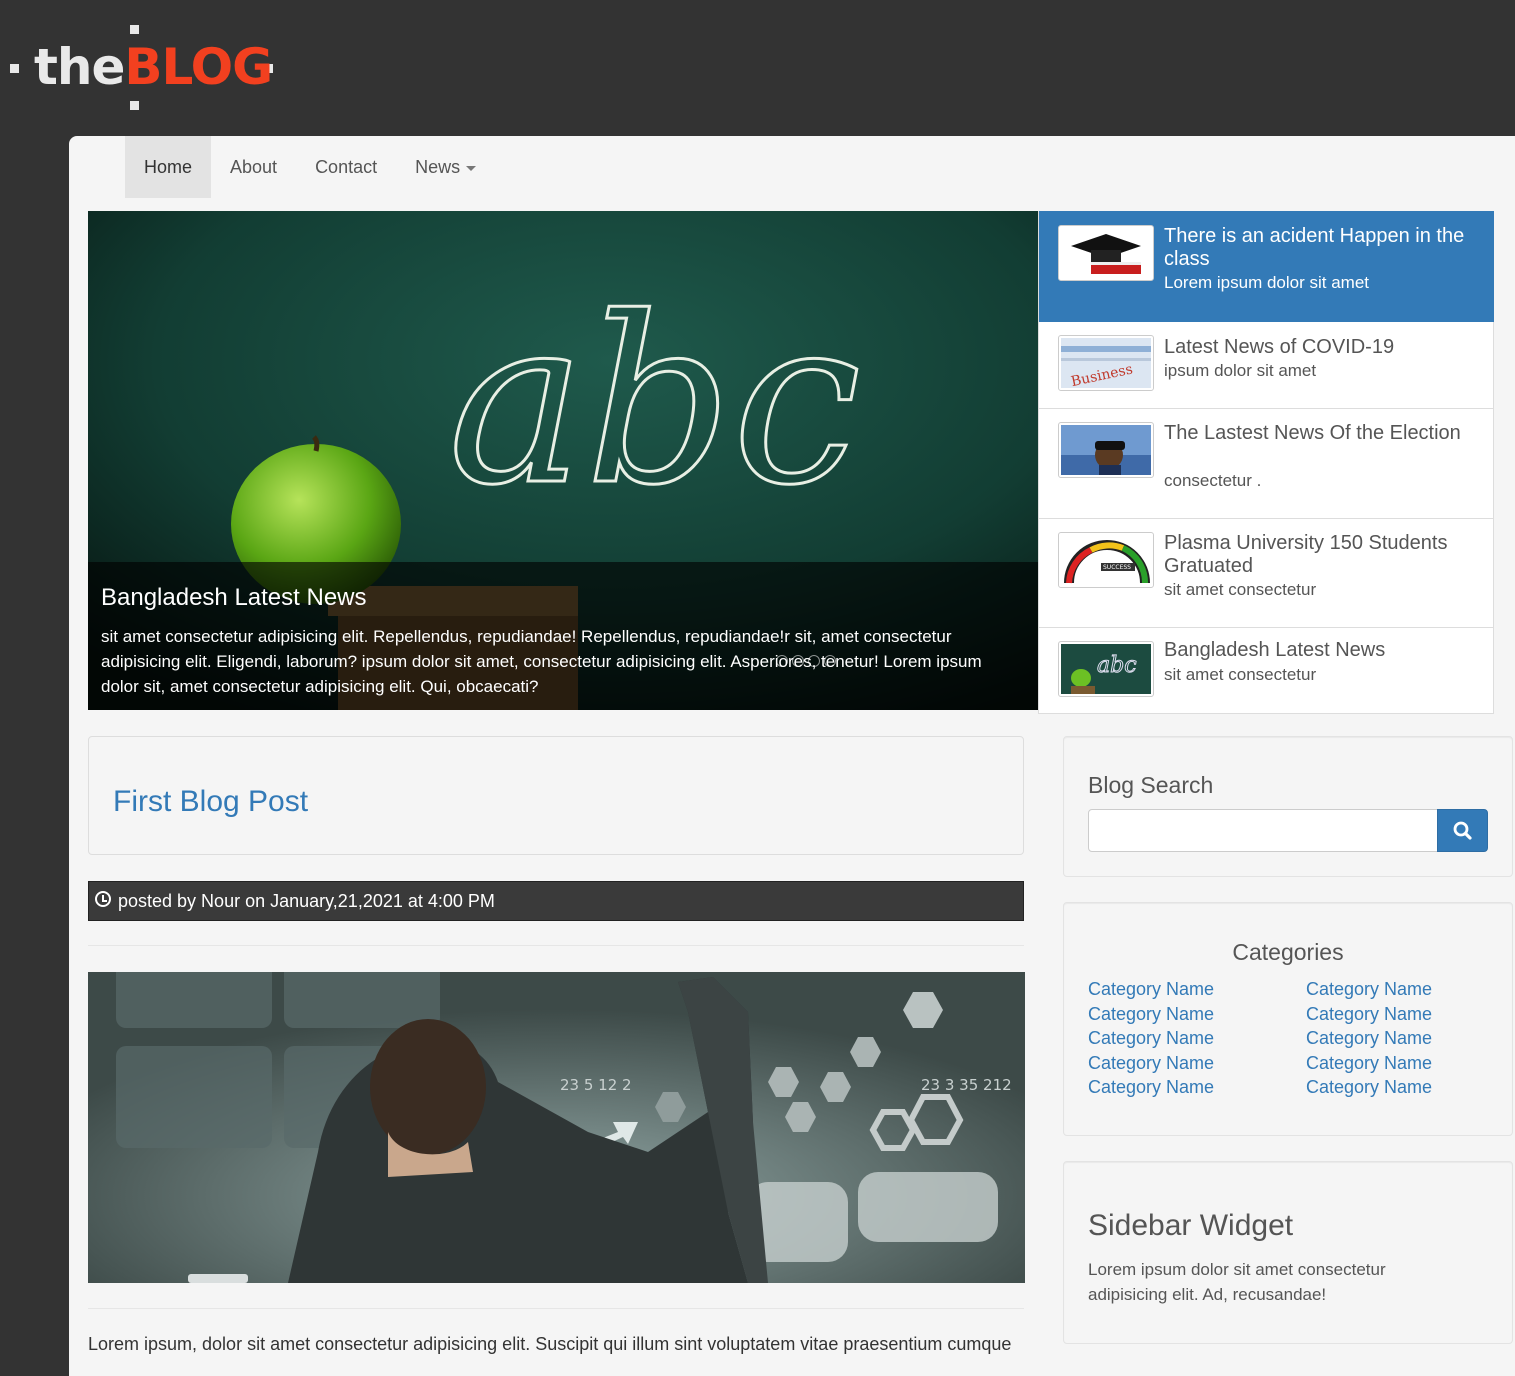  Describe the element at coordinates (1106, 363) in the screenshot. I see `business-news-thumbnail: Business` at that location.